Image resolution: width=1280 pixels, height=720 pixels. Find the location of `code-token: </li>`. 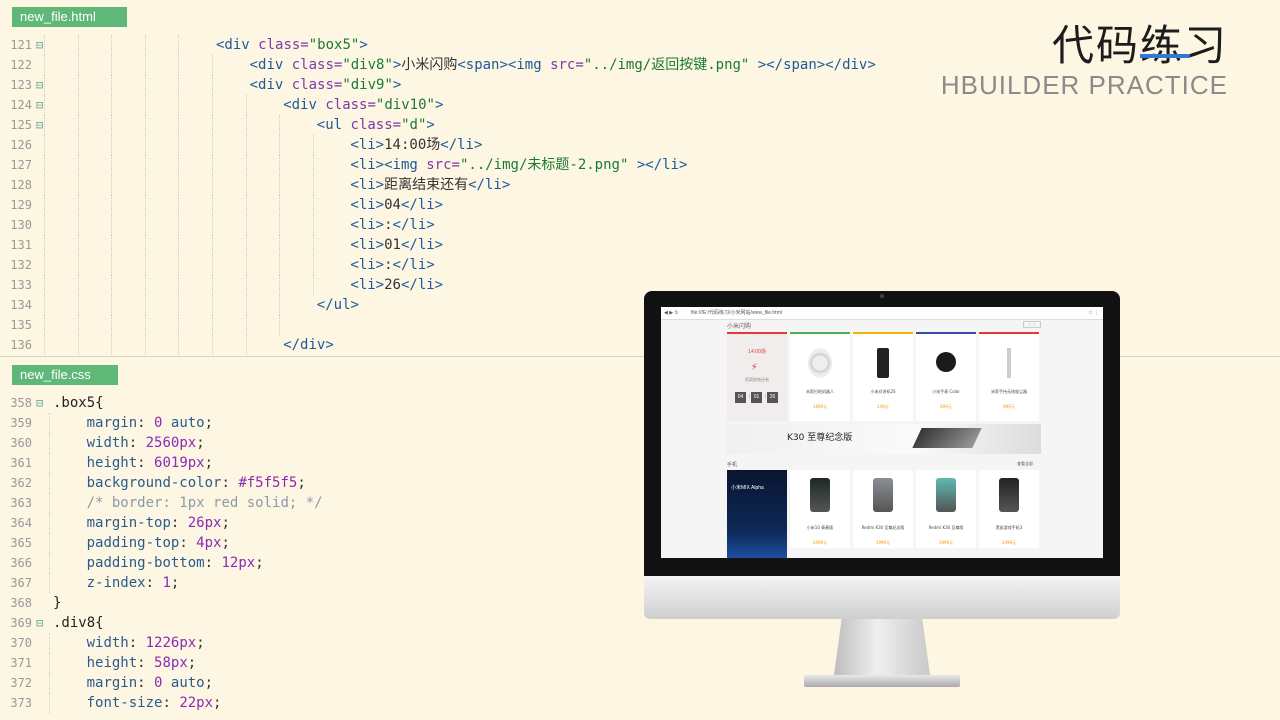

code-token: </li> is located at coordinates (461, 145).